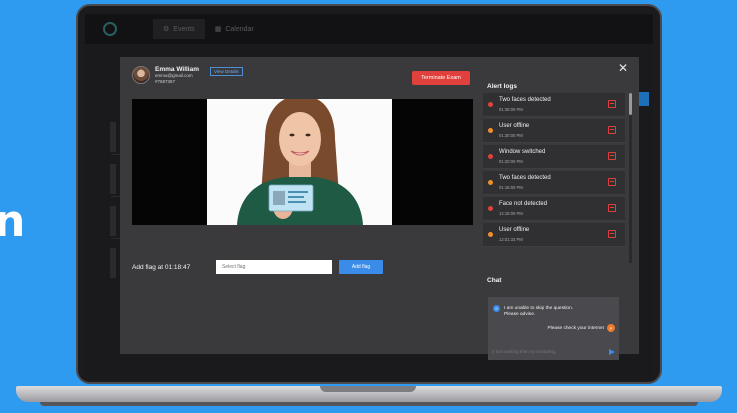  Describe the element at coordinates (554, 209) in the screenshot. I see `list-item: Face not detected 12:15:00 PM` at that location.